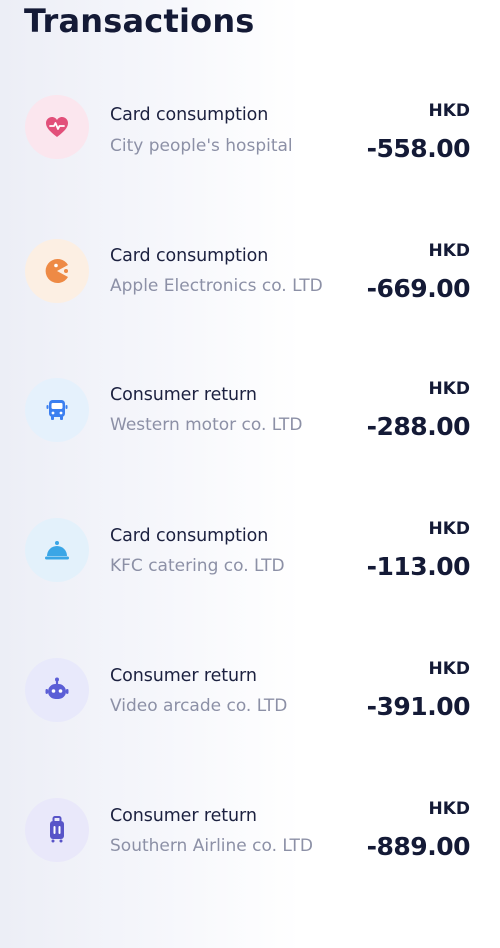 This screenshot has height=948, width=500. What do you see at coordinates (418, 566) in the screenshot?
I see `transaction-amount: -113.00` at bounding box center [418, 566].